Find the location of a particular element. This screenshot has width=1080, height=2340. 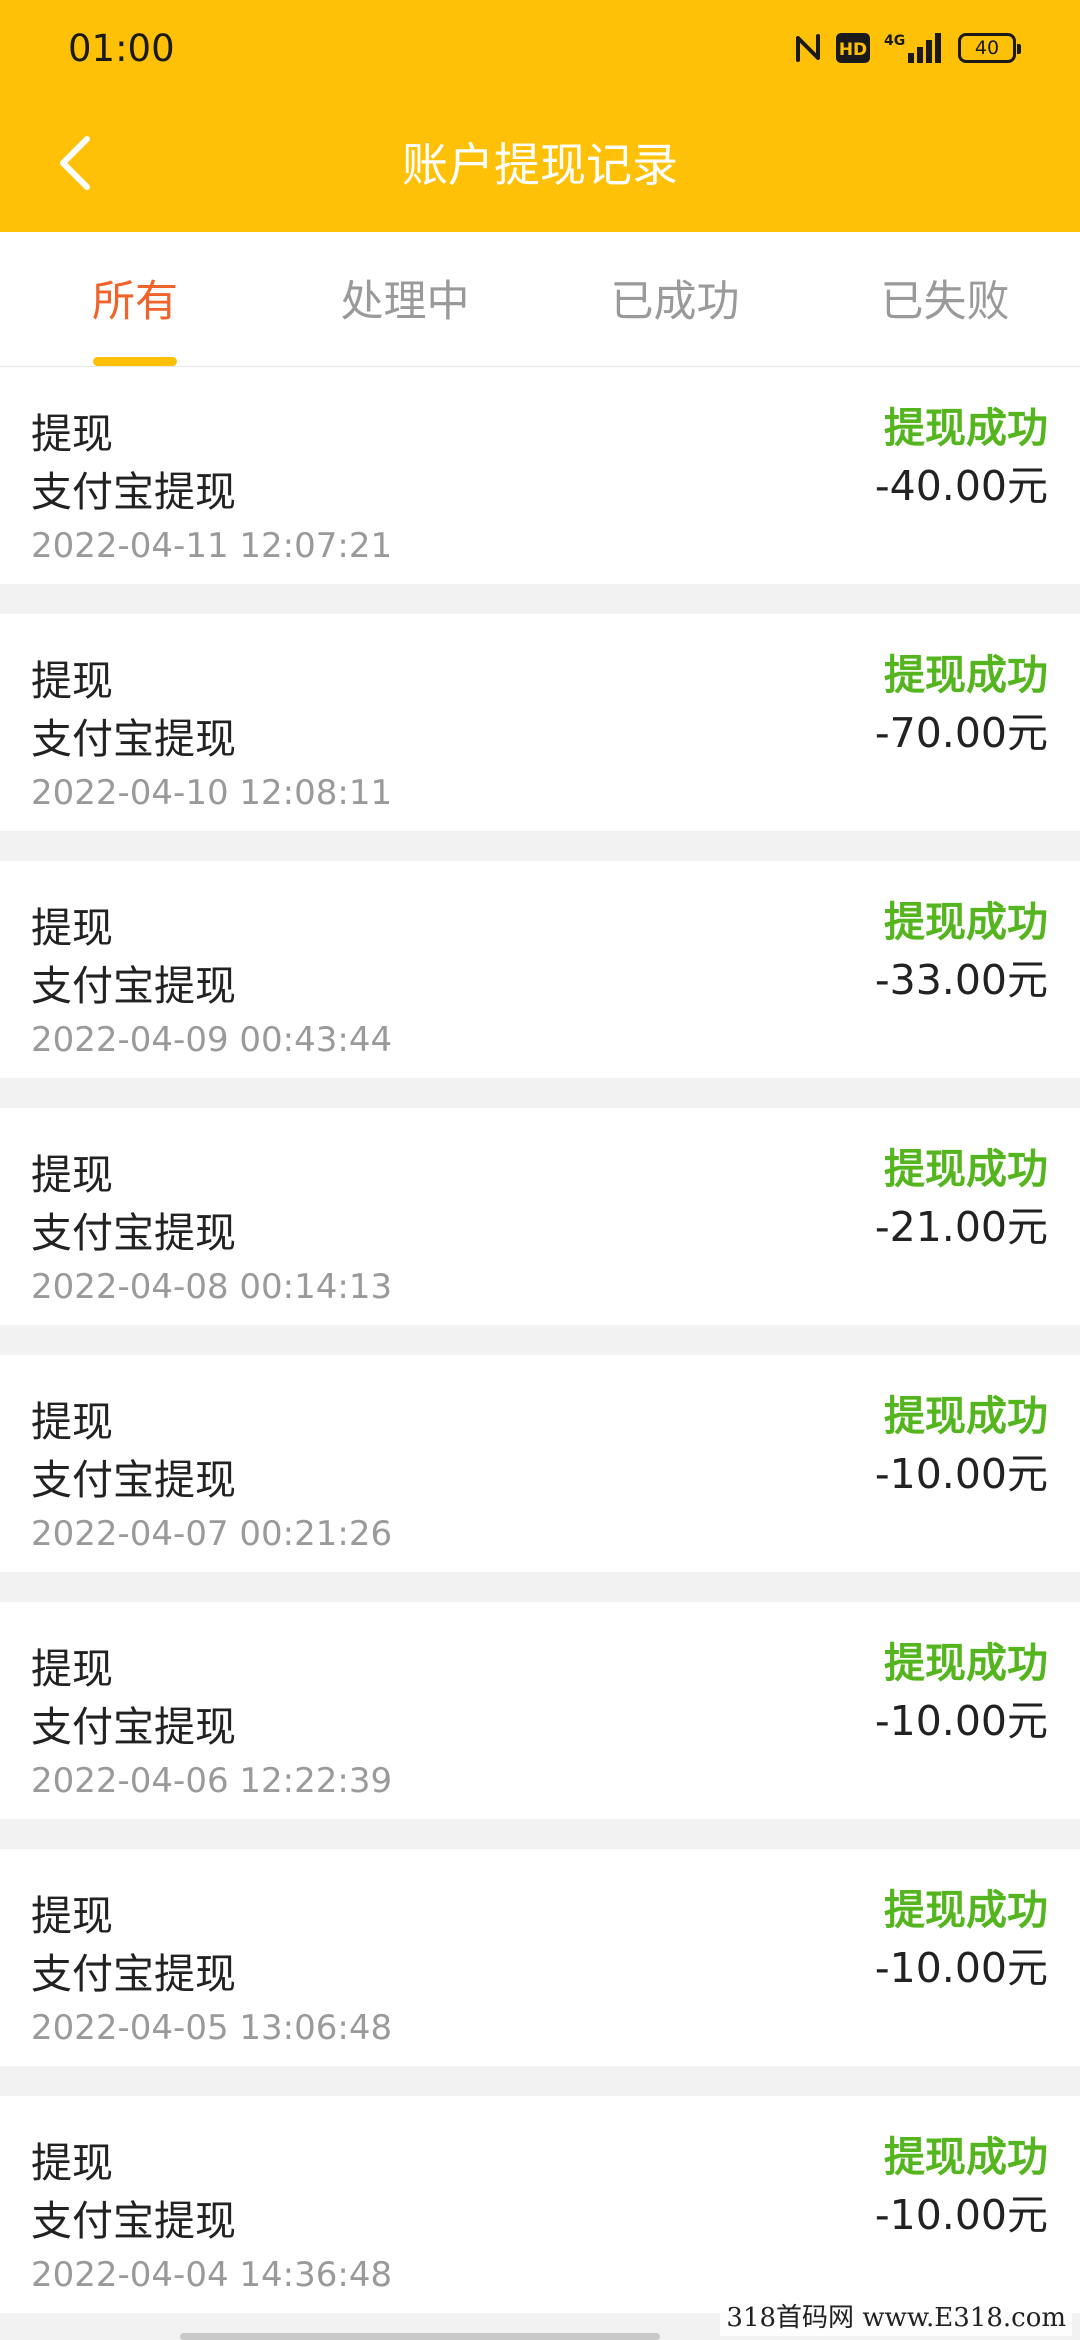

active-tab-indicator is located at coordinates (135, 361).